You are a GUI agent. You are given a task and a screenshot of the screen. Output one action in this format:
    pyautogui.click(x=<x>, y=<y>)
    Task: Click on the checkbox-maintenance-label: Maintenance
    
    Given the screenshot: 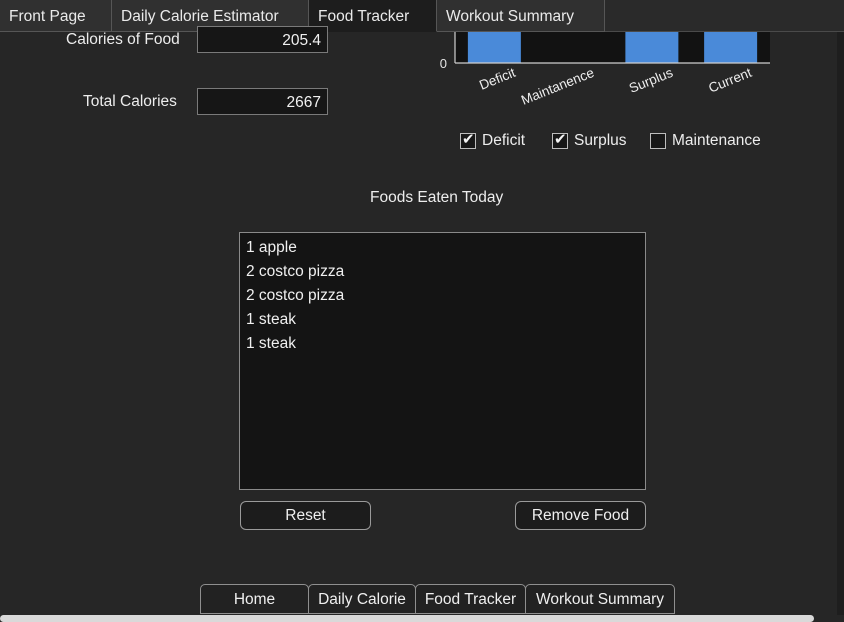 What is the action you would take?
    pyautogui.click(x=716, y=140)
    